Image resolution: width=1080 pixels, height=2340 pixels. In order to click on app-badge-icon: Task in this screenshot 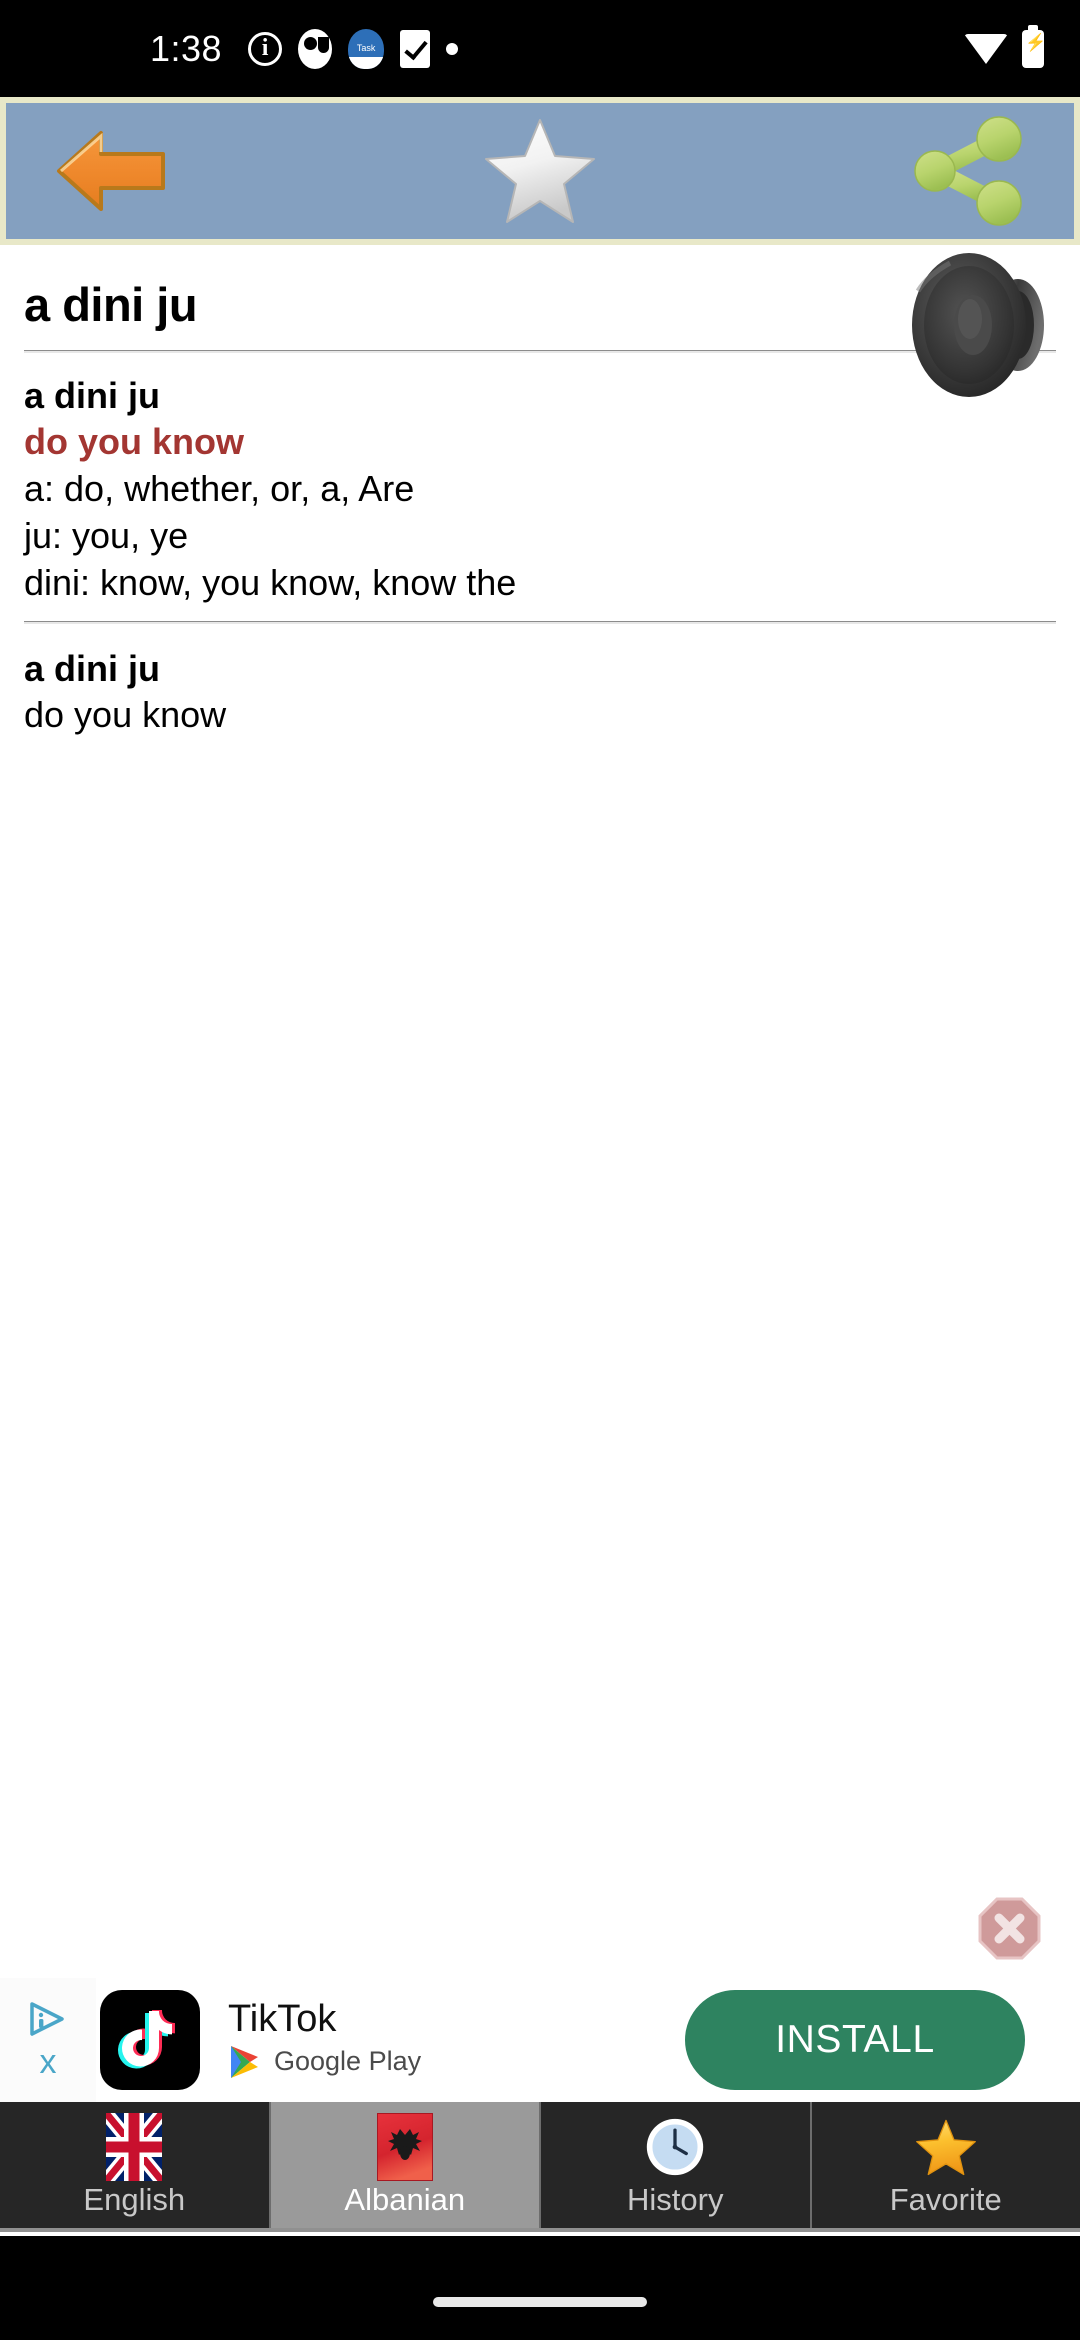, I will do `click(366, 48)`.